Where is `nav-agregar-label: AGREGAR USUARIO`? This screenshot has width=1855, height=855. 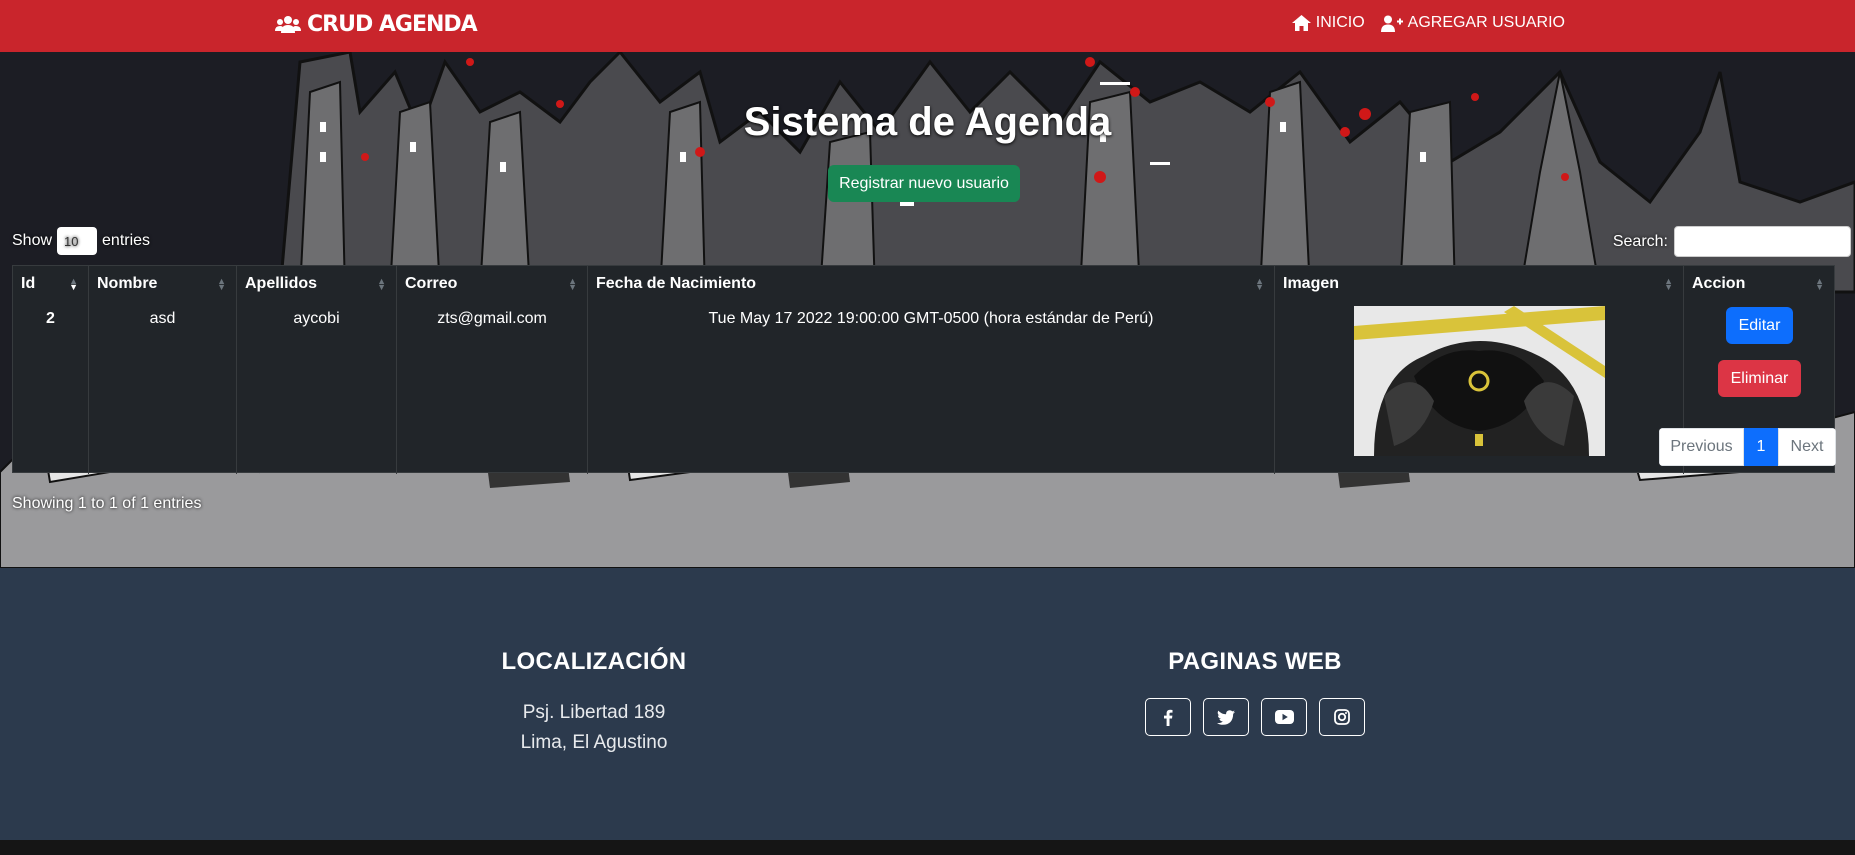 nav-agregar-label: AGREGAR USUARIO is located at coordinates (1486, 22).